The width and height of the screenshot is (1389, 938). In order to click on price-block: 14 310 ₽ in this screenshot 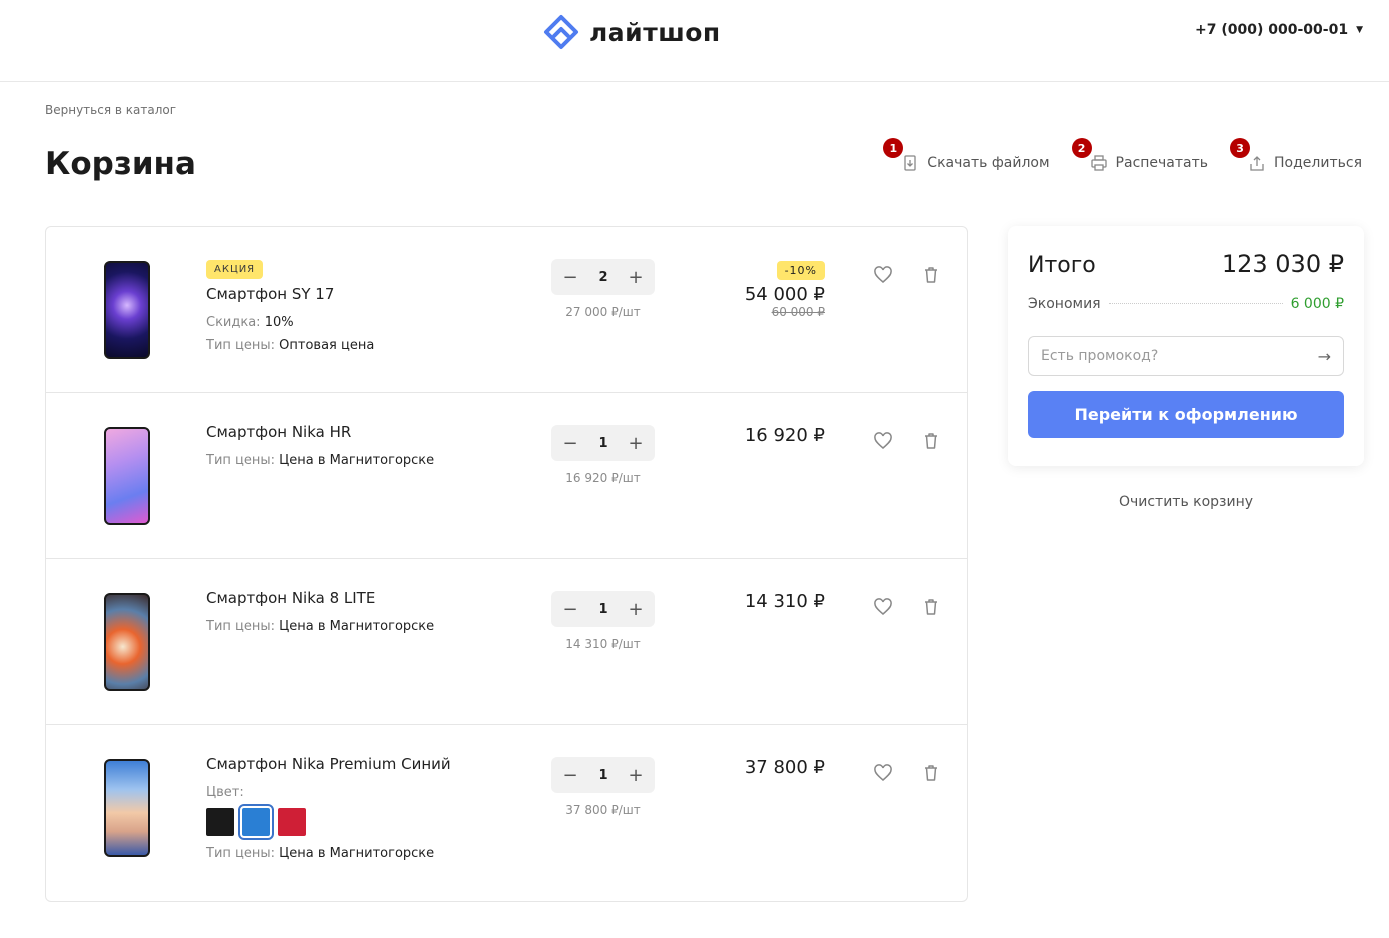, I will do `click(785, 601)`.